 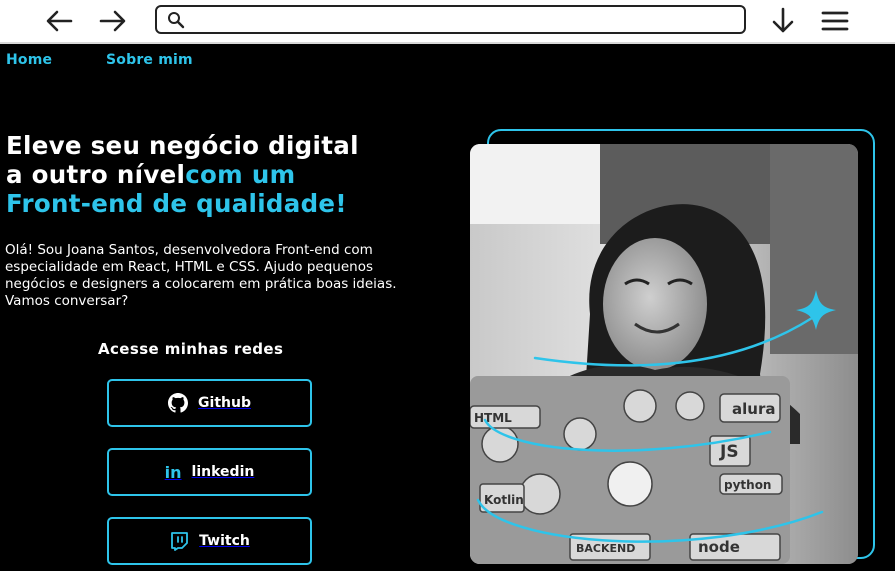 I want to click on twitch-icon, so click(x=180, y=541).